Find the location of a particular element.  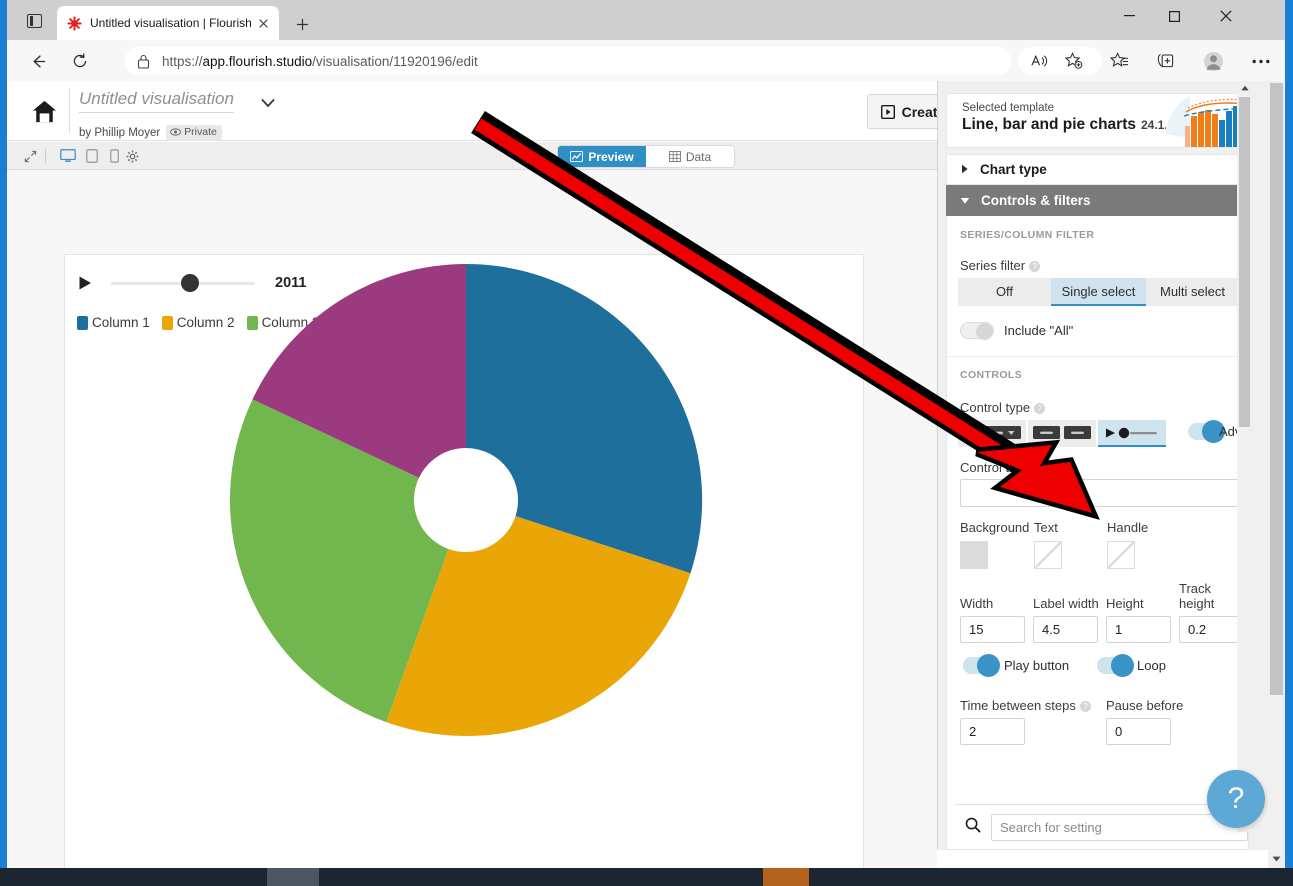

author-name: by Phillip Moyer is located at coordinates (120, 132).